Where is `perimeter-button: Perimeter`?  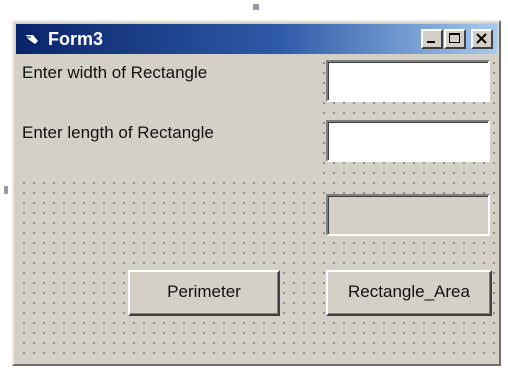
perimeter-button: Perimeter is located at coordinates (204, 293).